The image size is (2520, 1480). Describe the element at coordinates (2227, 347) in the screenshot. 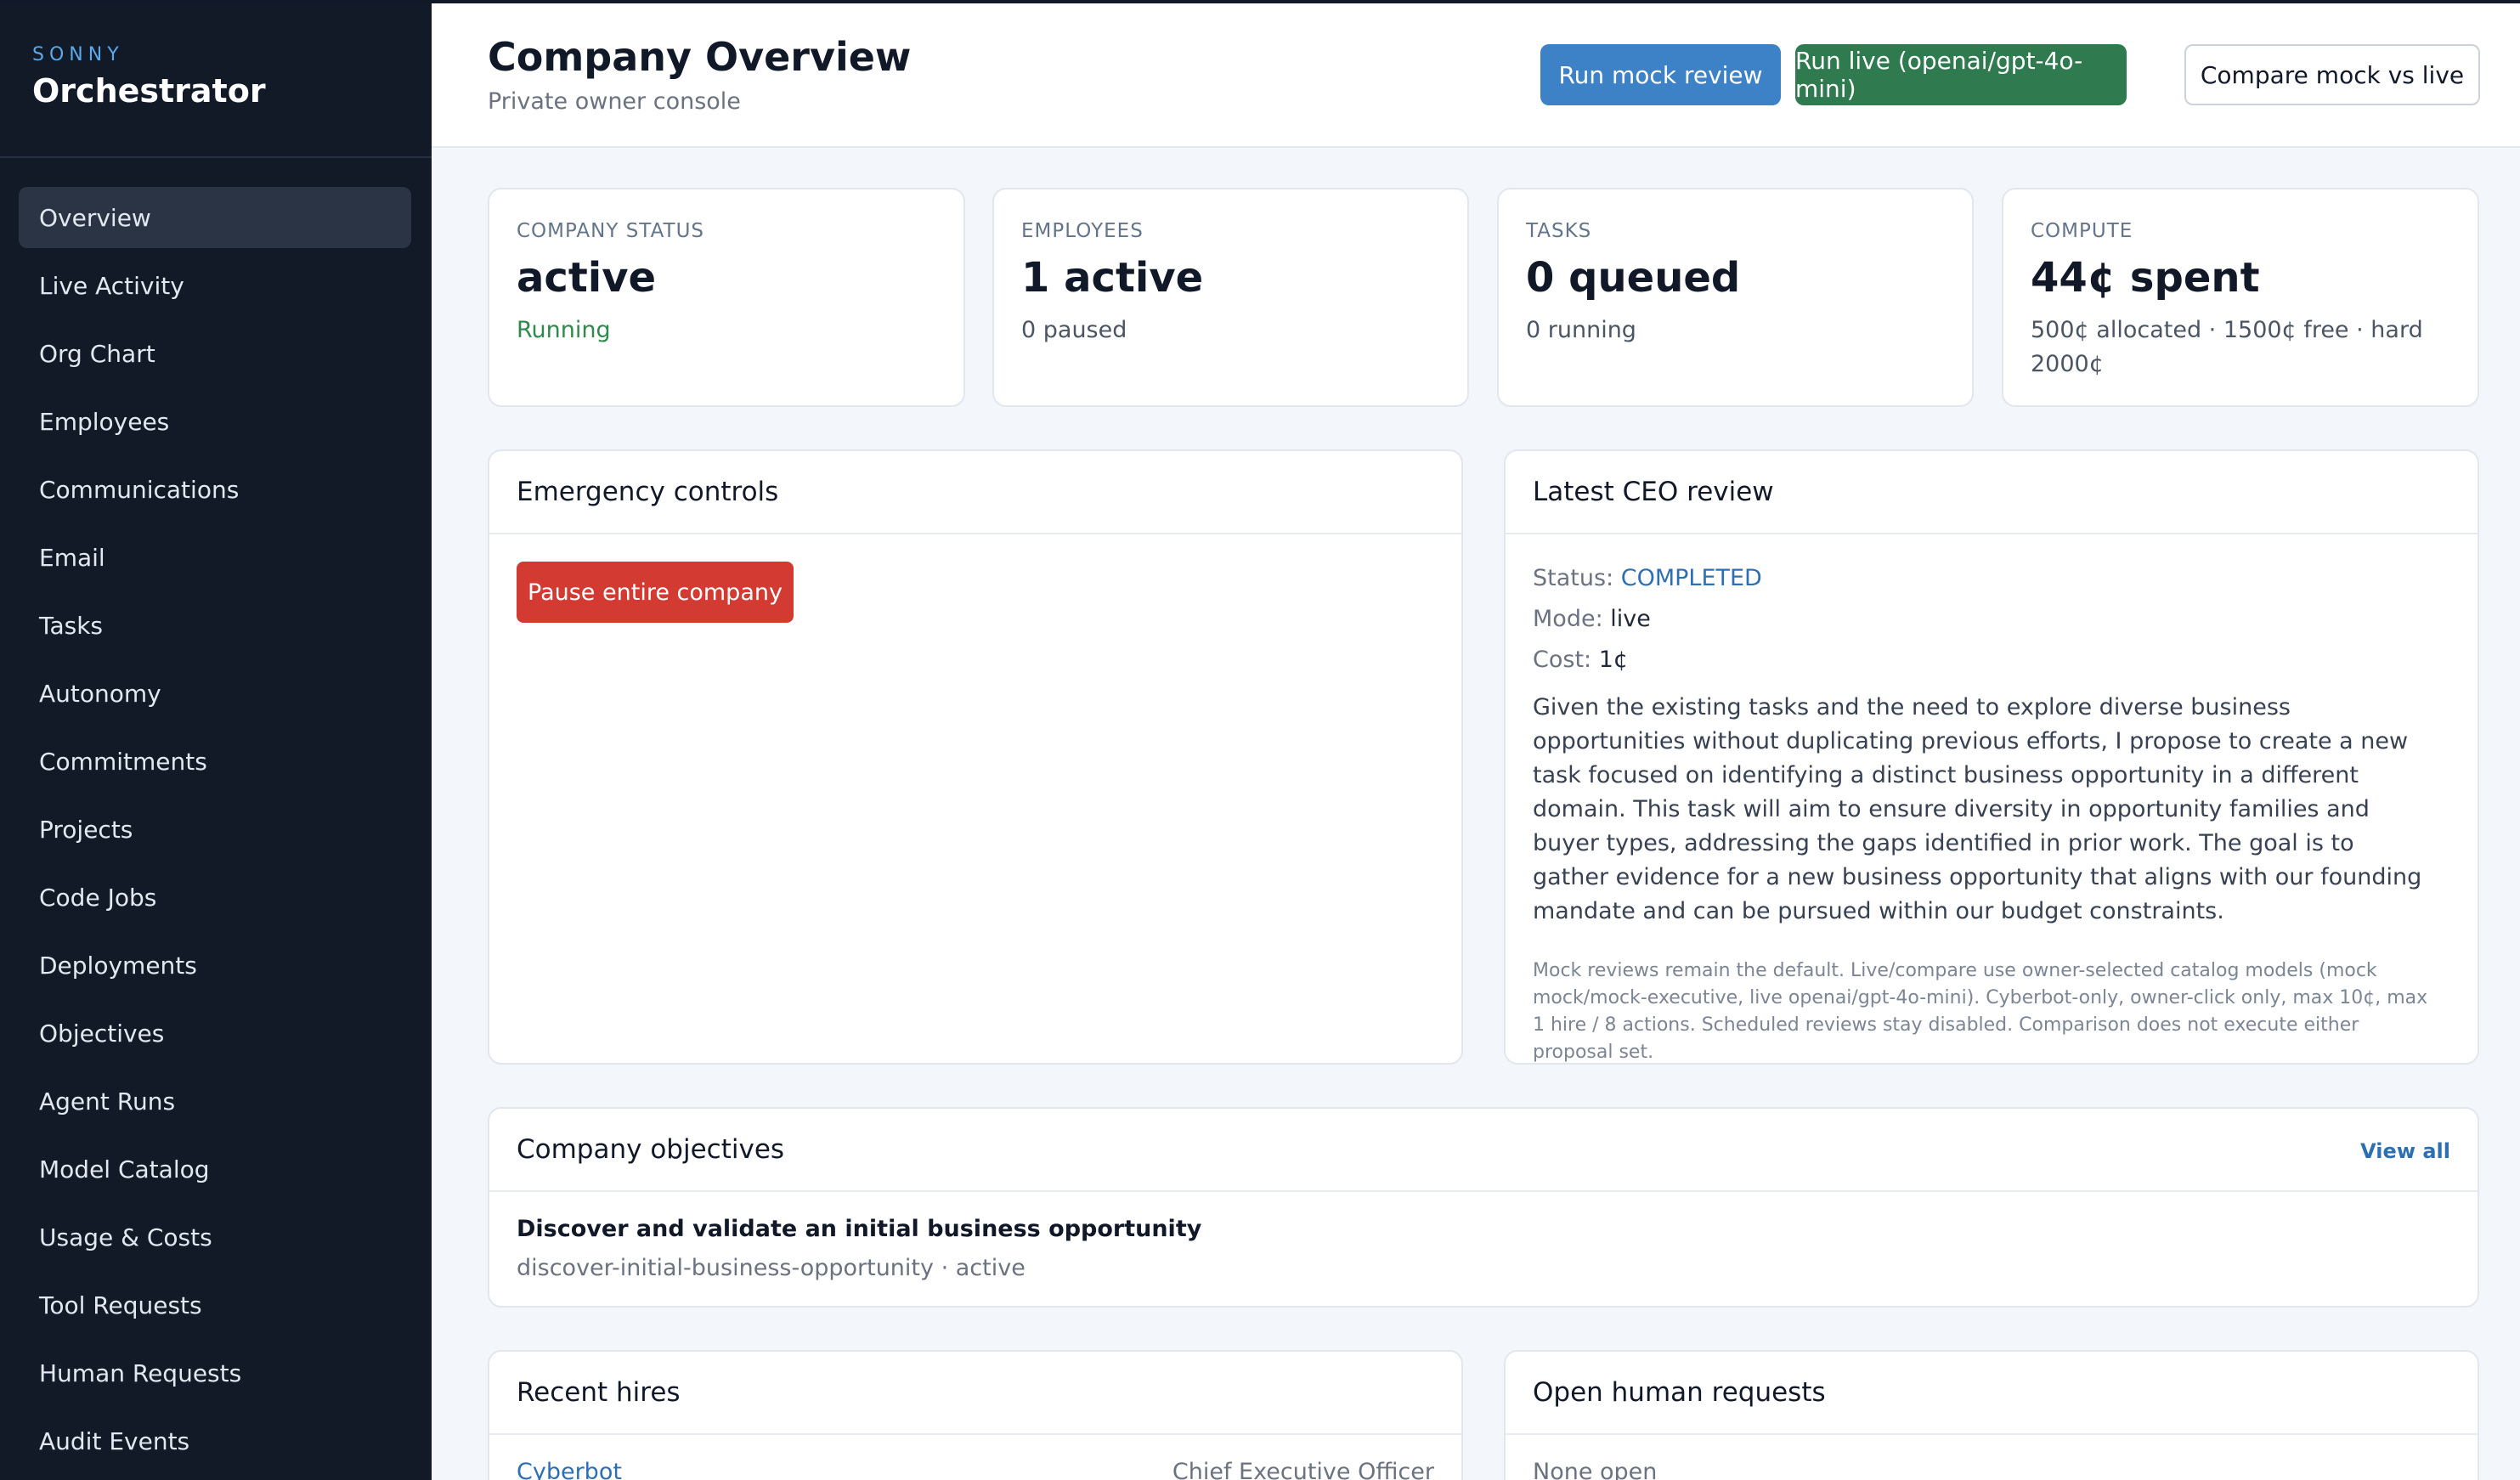

I see `stat-sub: 500¢ allocated · 1500¢ free · hard 2000¢` at that location.